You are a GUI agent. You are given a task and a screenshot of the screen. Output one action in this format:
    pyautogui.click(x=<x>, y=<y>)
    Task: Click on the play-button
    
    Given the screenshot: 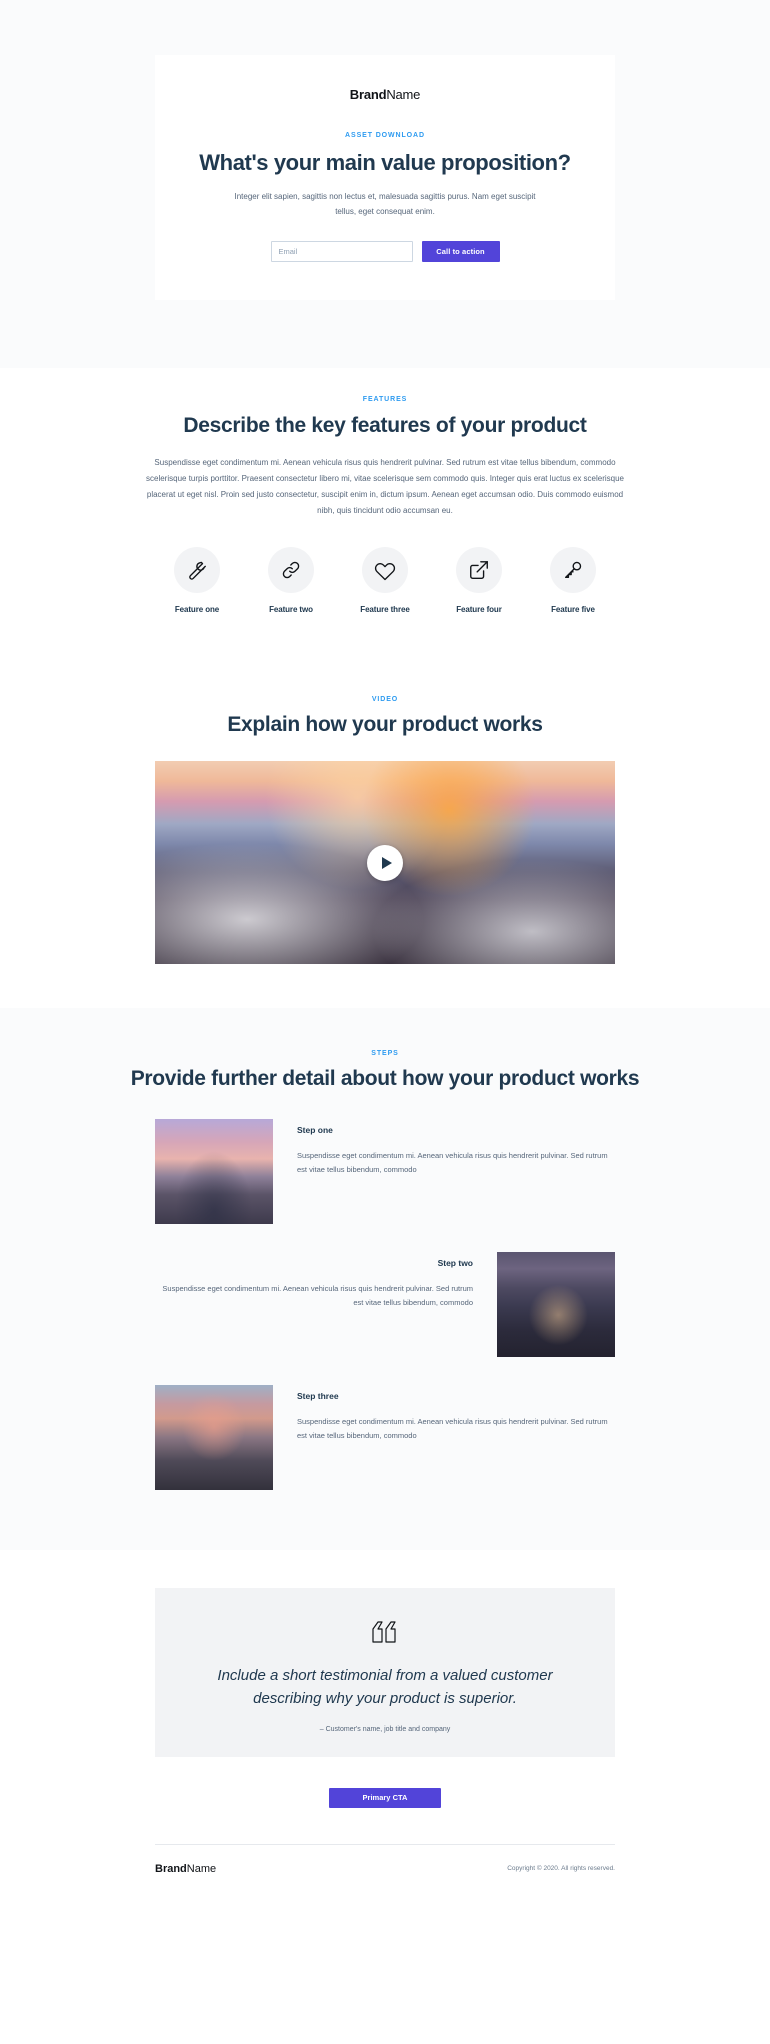 What is the action you would take?
    pyautogui.click(x=385, y=862)
    